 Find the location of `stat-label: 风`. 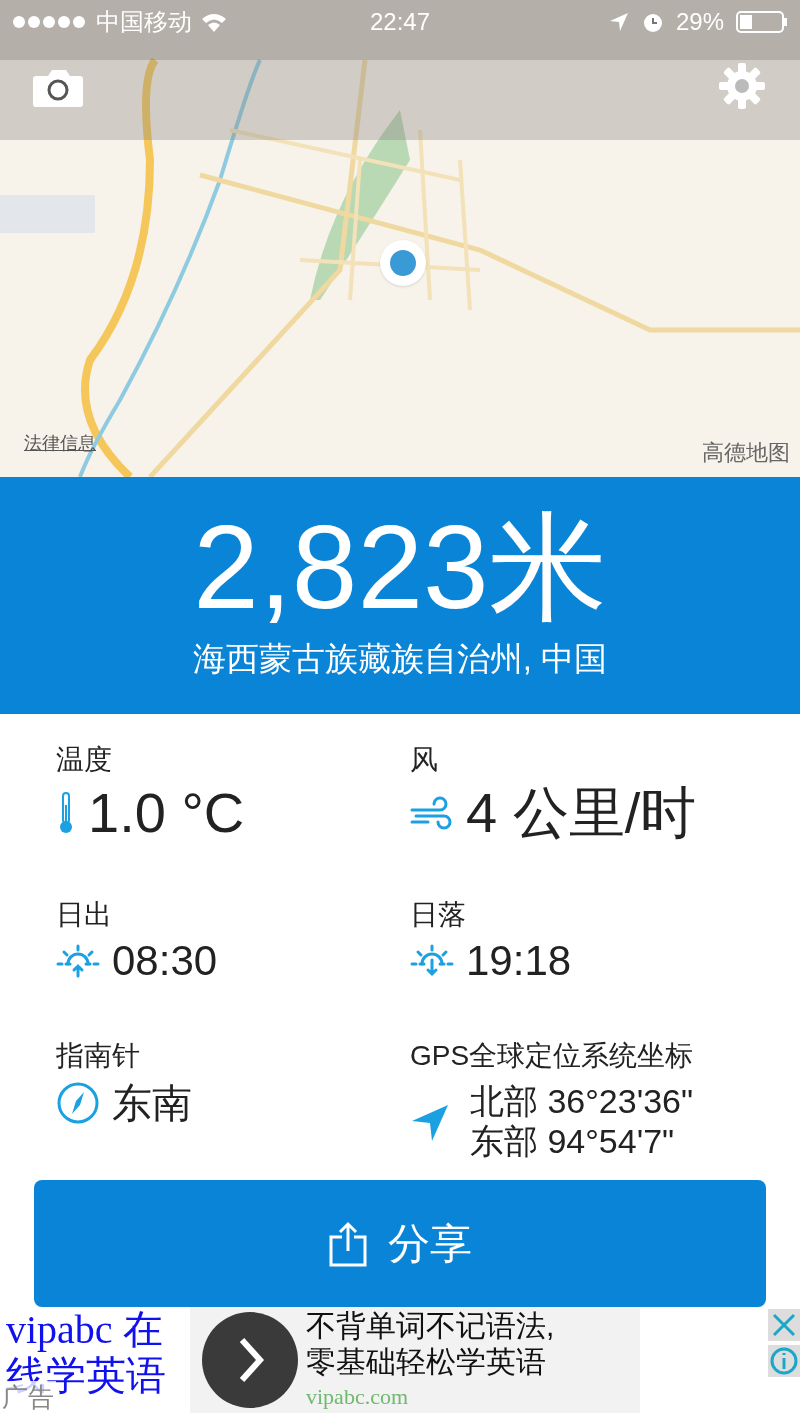

stat-label: 风 is located at coordinates (424, 760).